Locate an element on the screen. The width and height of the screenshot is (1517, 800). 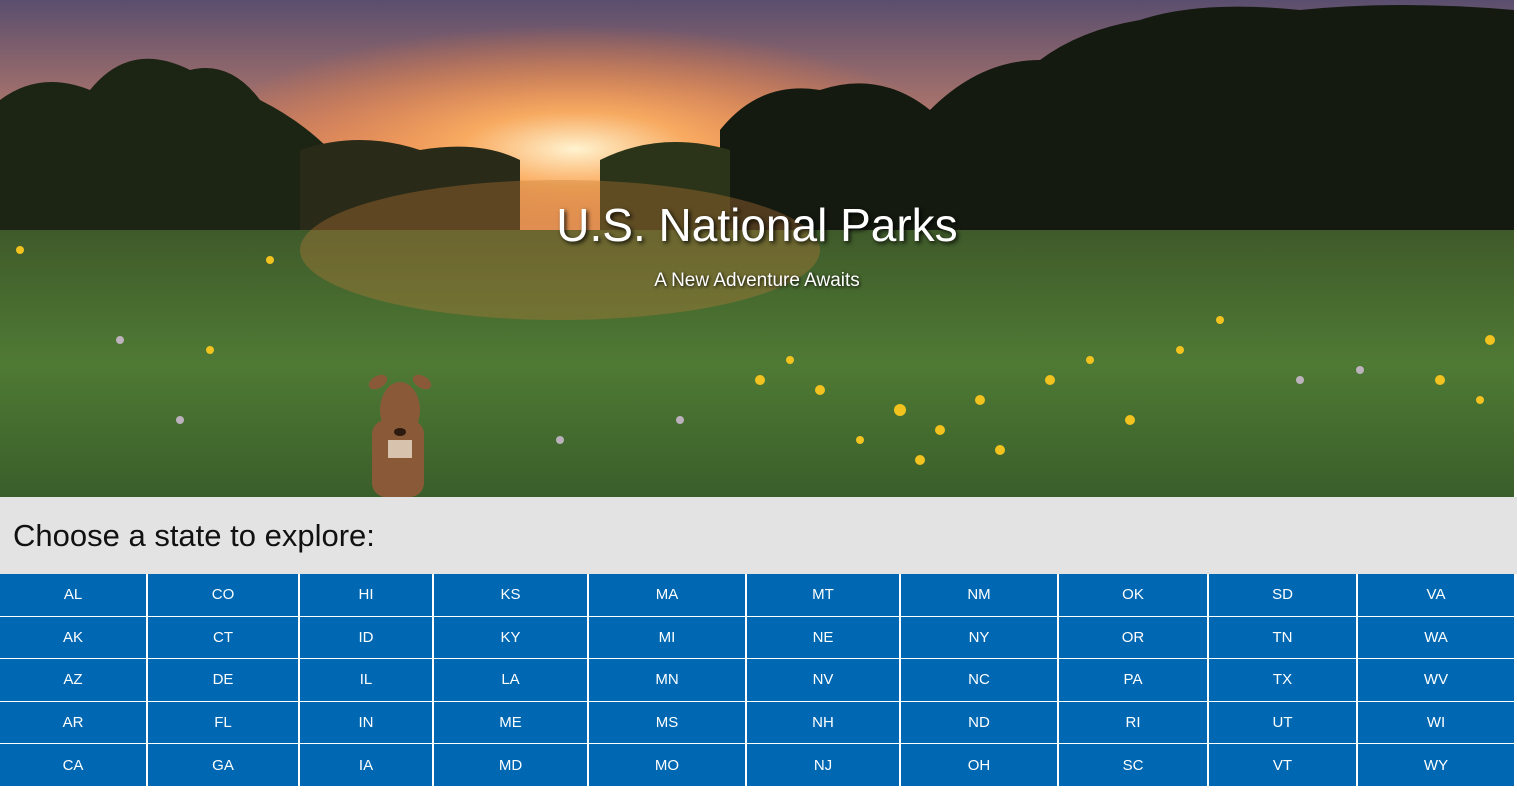
state-button-pa: PA is located at coordinates (1134, 680).